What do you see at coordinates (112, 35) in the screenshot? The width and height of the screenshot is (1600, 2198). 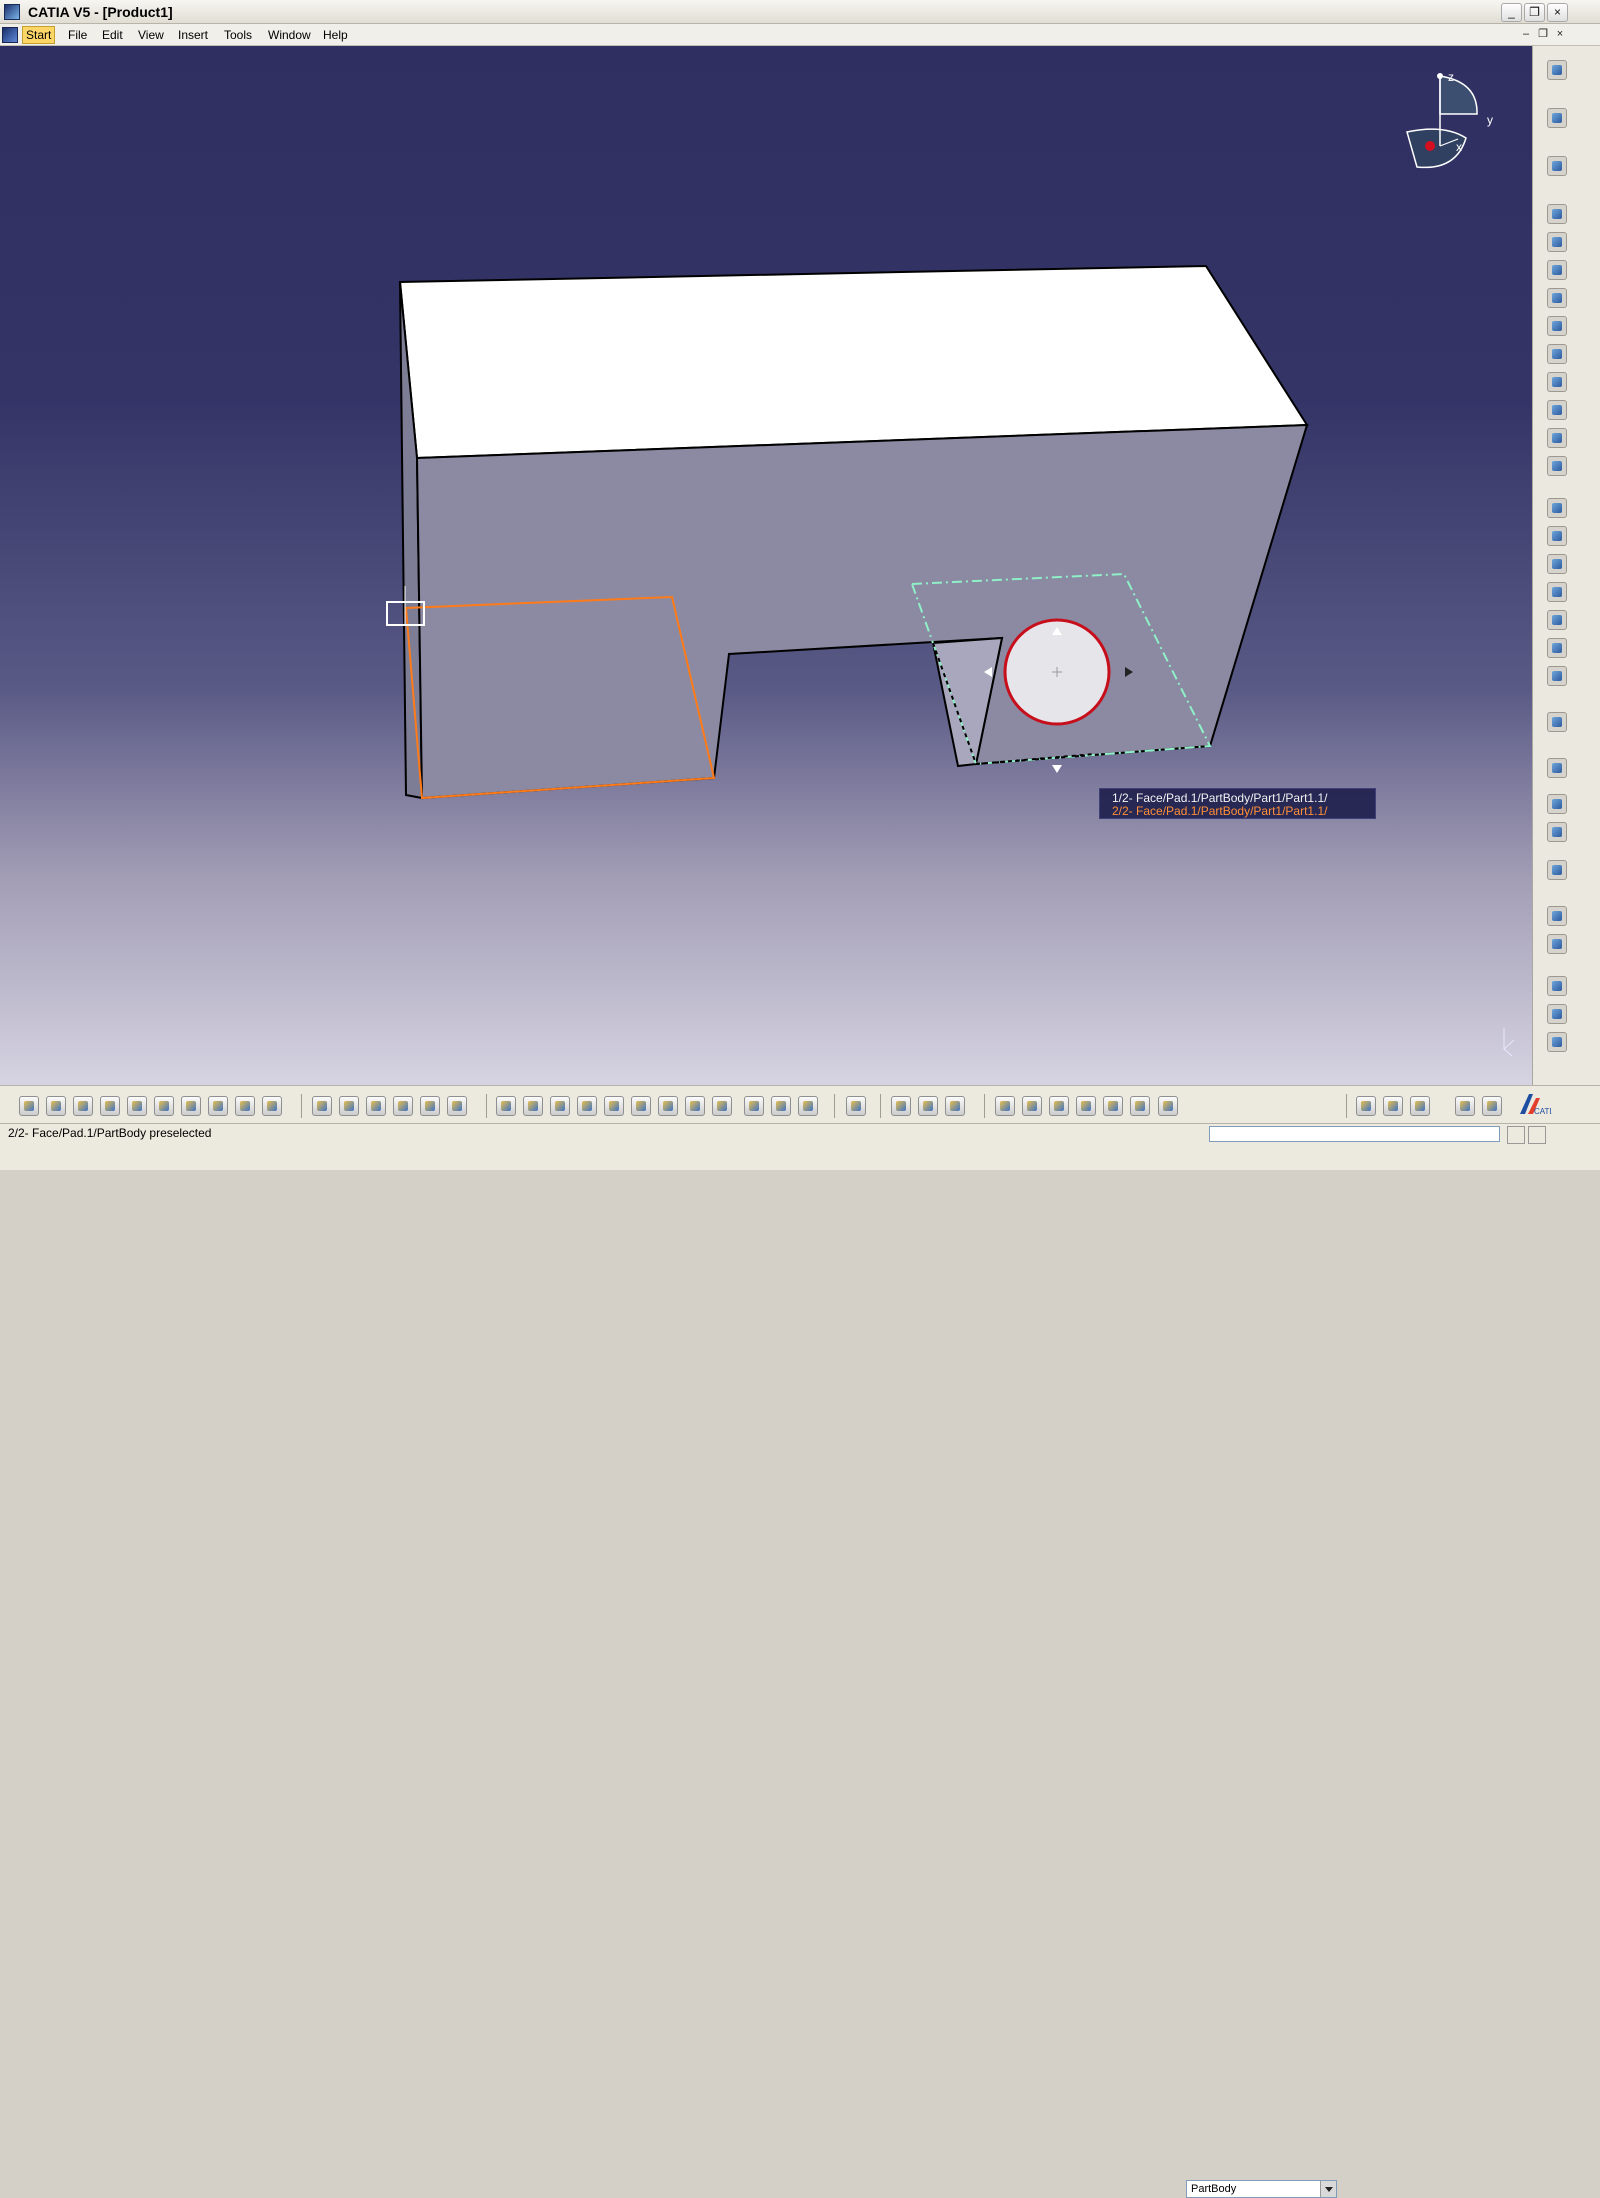 I see `menu-edit: Edit` at bounding box center [112, 35].